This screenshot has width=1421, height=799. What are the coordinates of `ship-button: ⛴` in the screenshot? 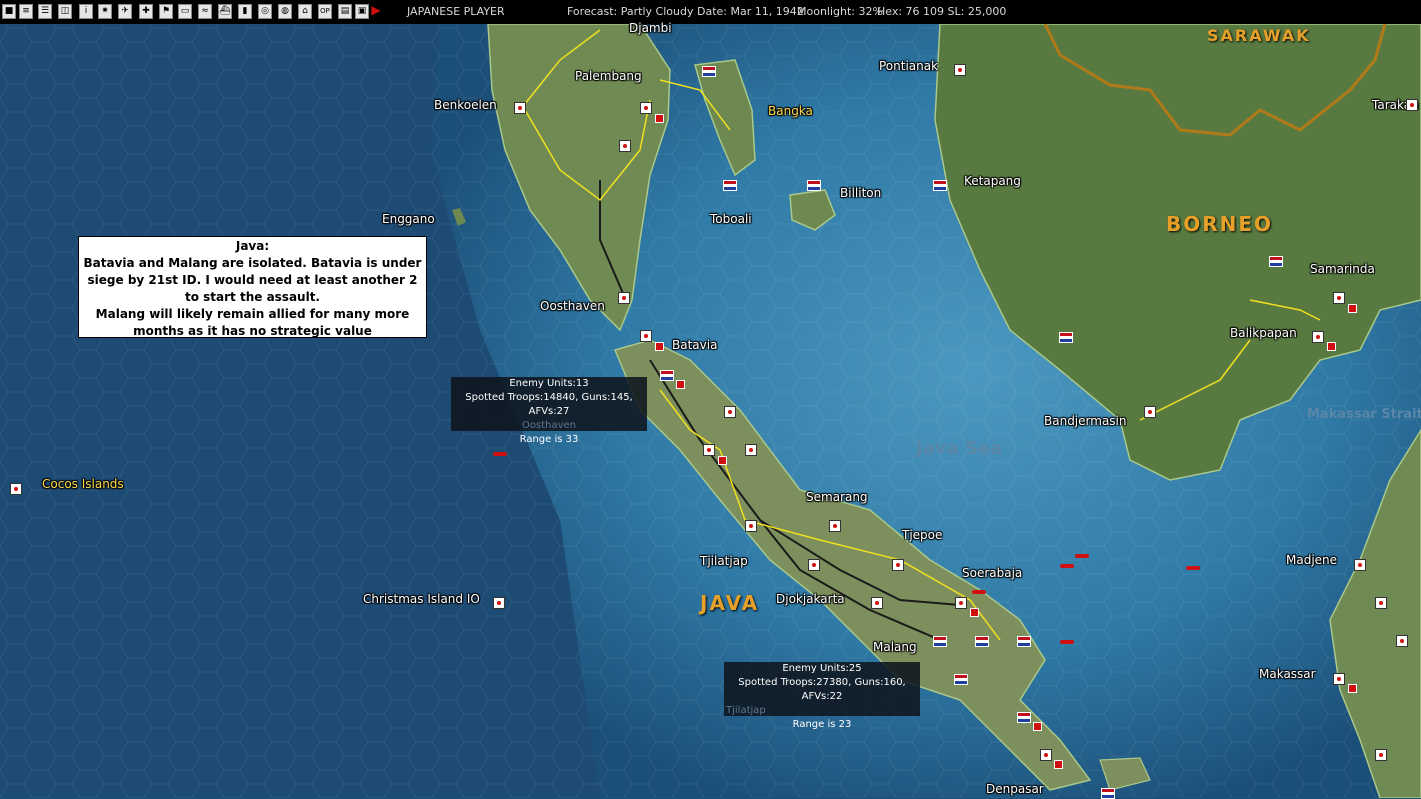 It's located at (225, 11).